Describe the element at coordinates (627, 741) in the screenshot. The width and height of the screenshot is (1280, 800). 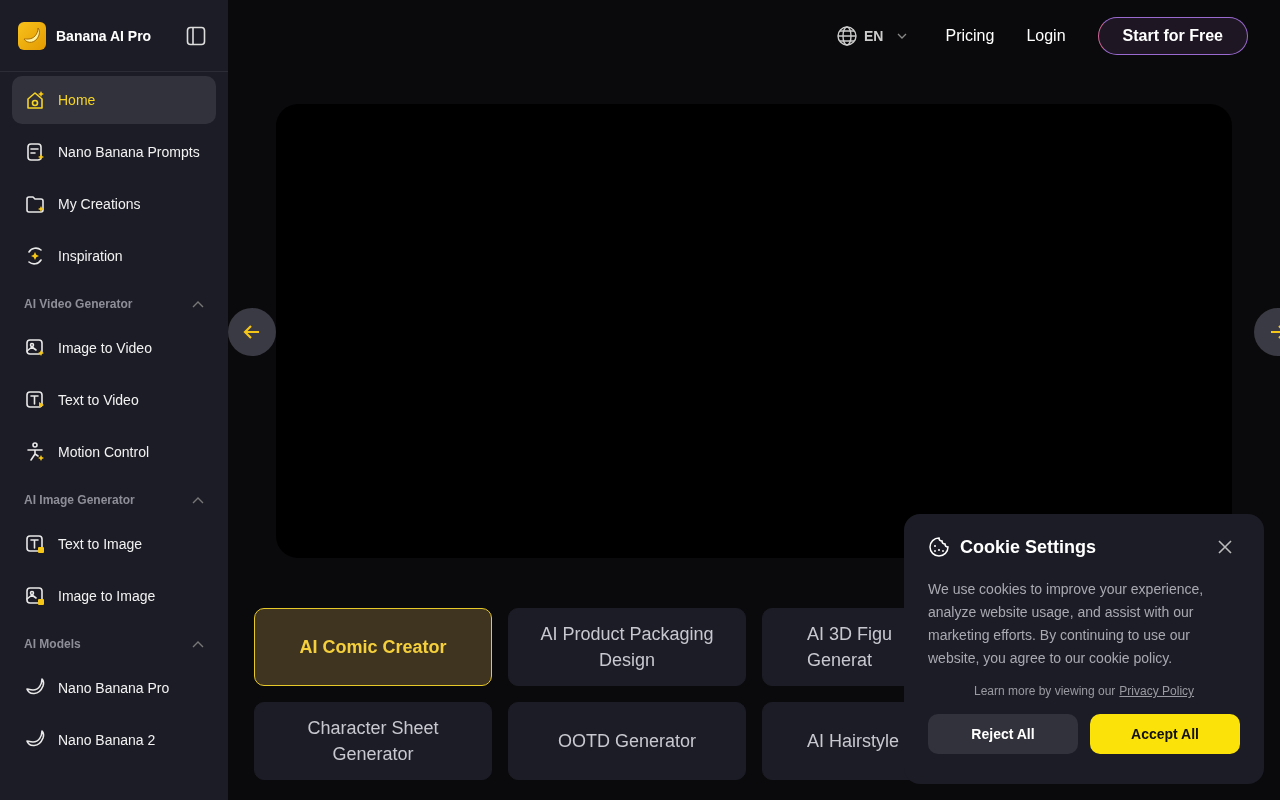
I see `tool-card: OOTD Generator` at that location.